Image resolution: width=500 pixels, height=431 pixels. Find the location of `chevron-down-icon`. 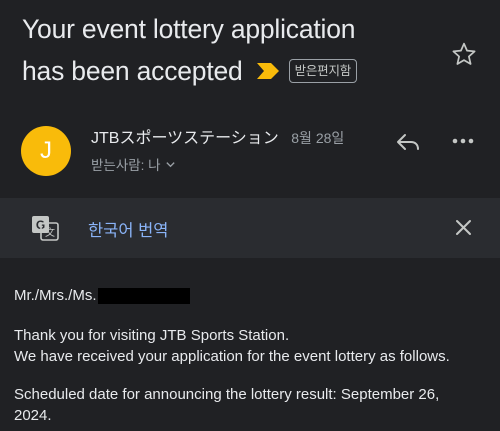

chevron-down-icon is located at coordinates (170, 164).